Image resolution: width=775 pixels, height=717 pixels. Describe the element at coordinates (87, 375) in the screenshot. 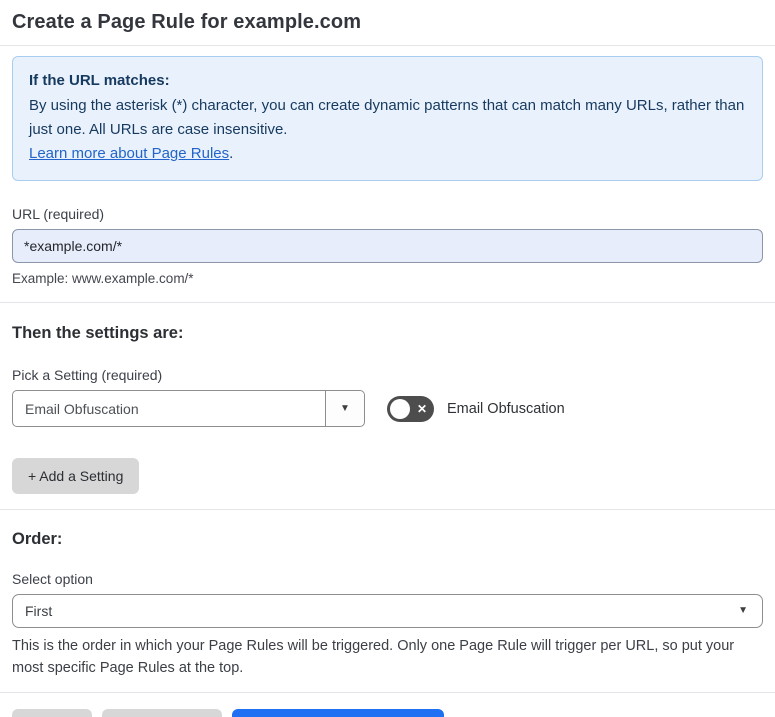

I see `pick-setting-label: Pick a Setting (required)` at that location.